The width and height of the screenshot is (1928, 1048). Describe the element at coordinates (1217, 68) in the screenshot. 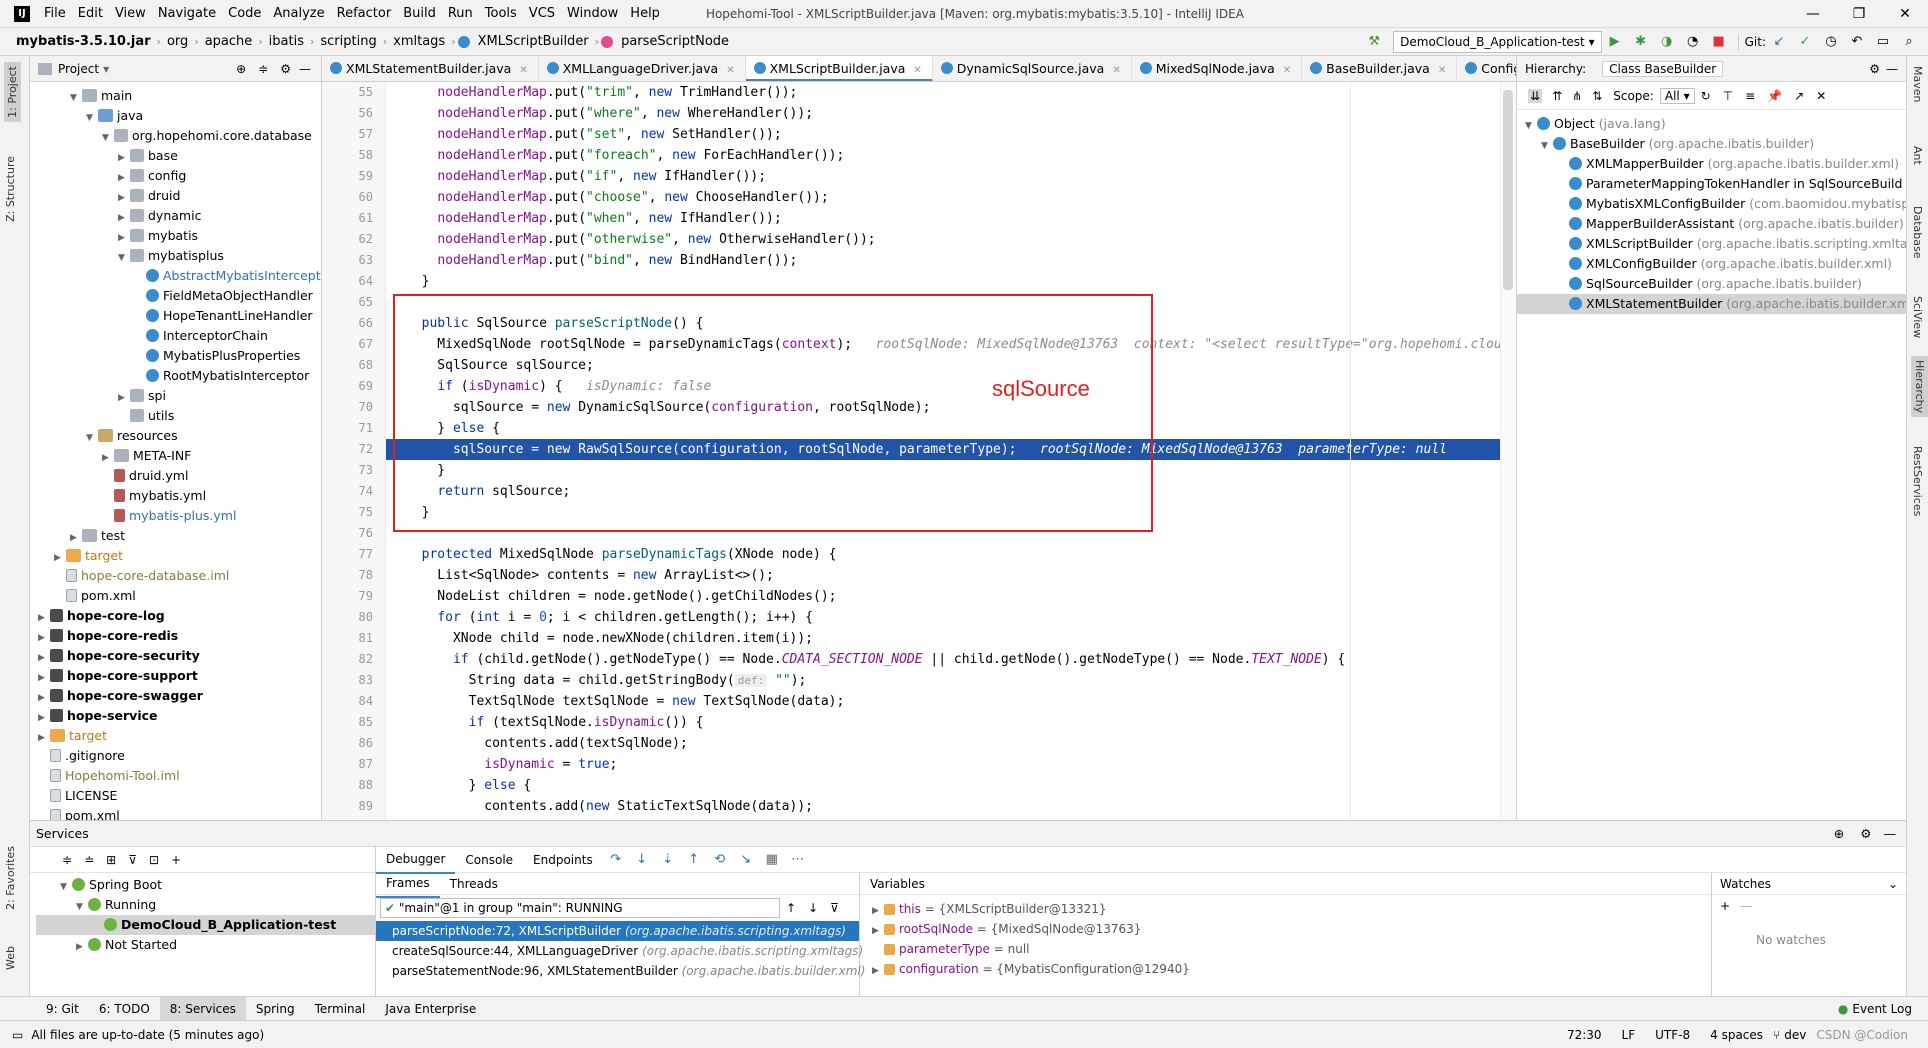

I see `editor-tab: MixedSqlNode.java ✕` at that location.